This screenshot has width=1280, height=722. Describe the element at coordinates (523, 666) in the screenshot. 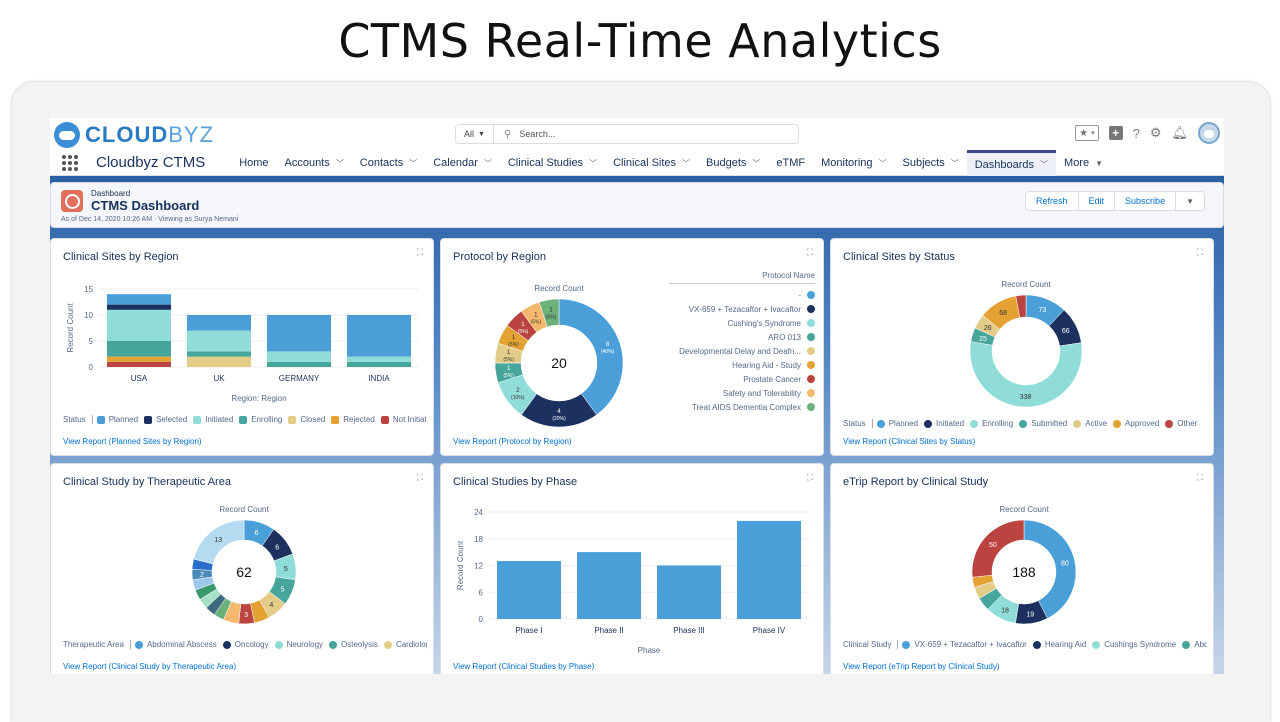

I see `view-report-link: View Report (Clinical Studies by Phase)` at that location.